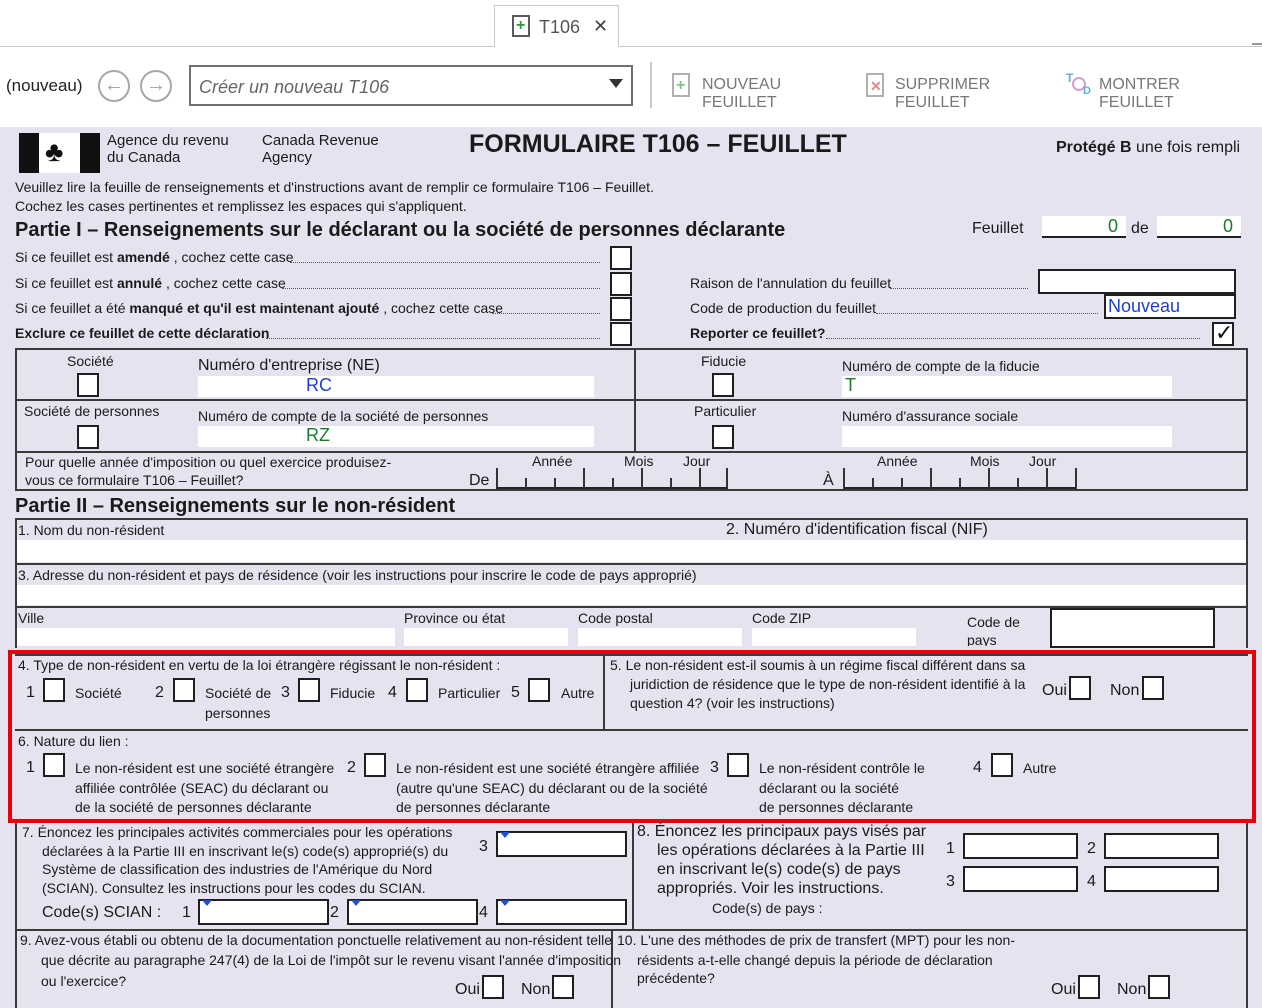 The height and width of the screenshot is (1008, 1262). Describe the element at coordinates (681, 85) in the screenshot. I see `add-sheet-icon: +` at that location.